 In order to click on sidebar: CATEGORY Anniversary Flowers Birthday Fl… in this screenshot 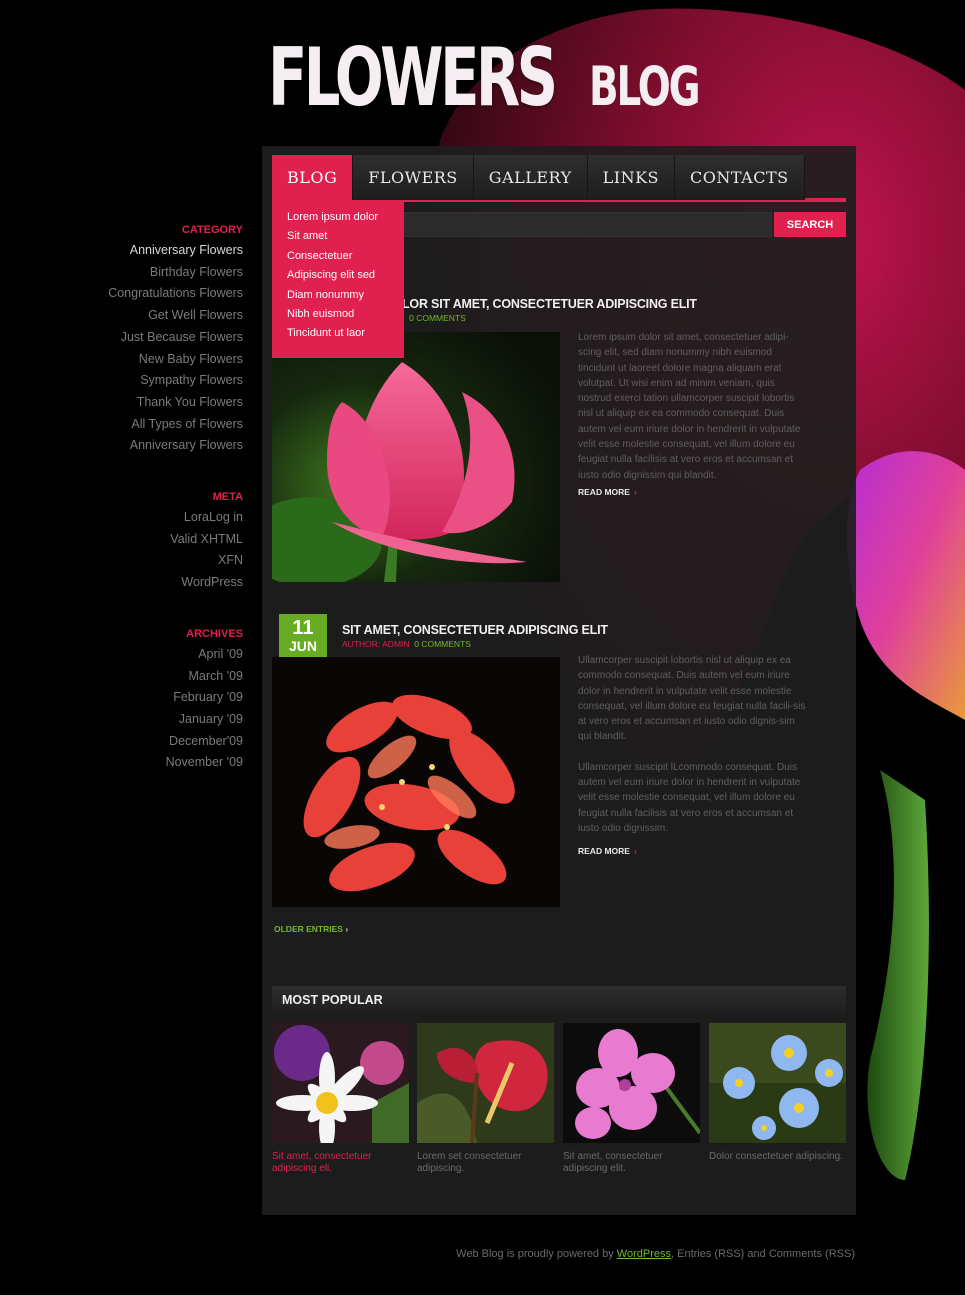, I will do `click(133, 499)`.